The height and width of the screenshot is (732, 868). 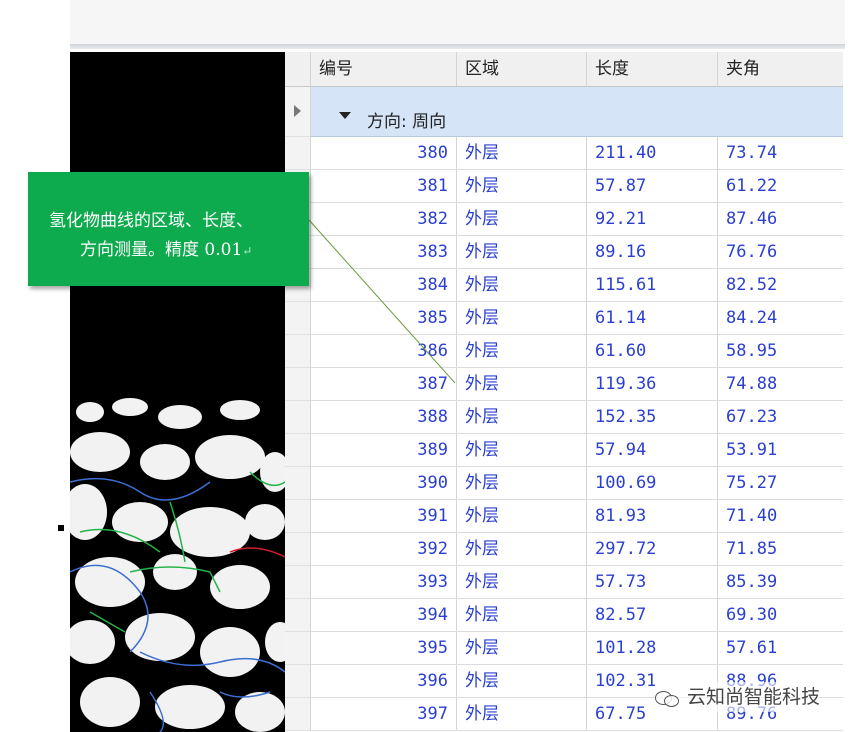 I want to click on column-header-id: 编号, so click(x=384, y=69).